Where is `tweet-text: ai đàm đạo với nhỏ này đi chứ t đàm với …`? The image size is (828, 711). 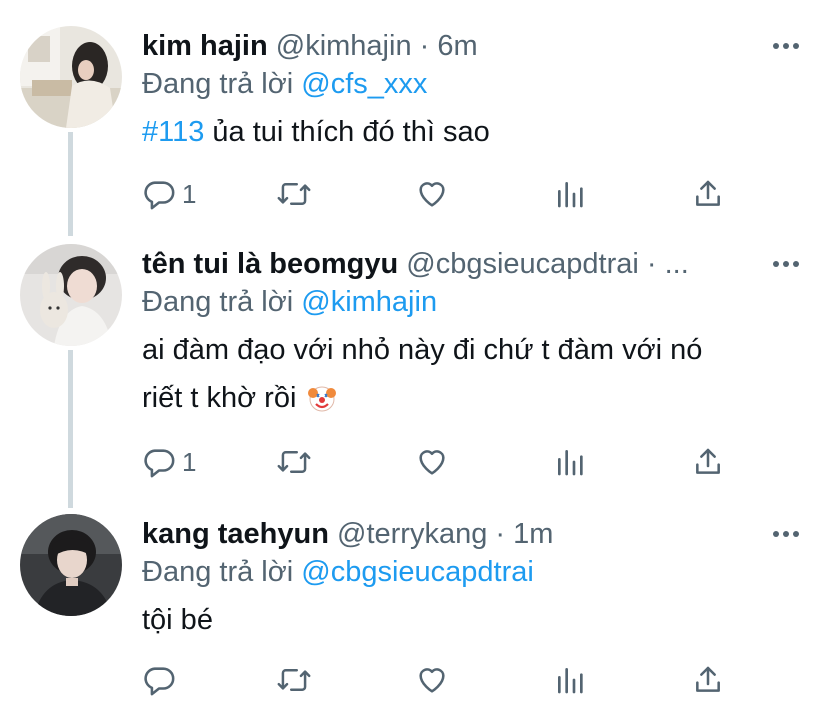
tweet-text: ai đàm đạo với nhỏ này đi chứ t đàm với … is located at coordinates (422, 374).